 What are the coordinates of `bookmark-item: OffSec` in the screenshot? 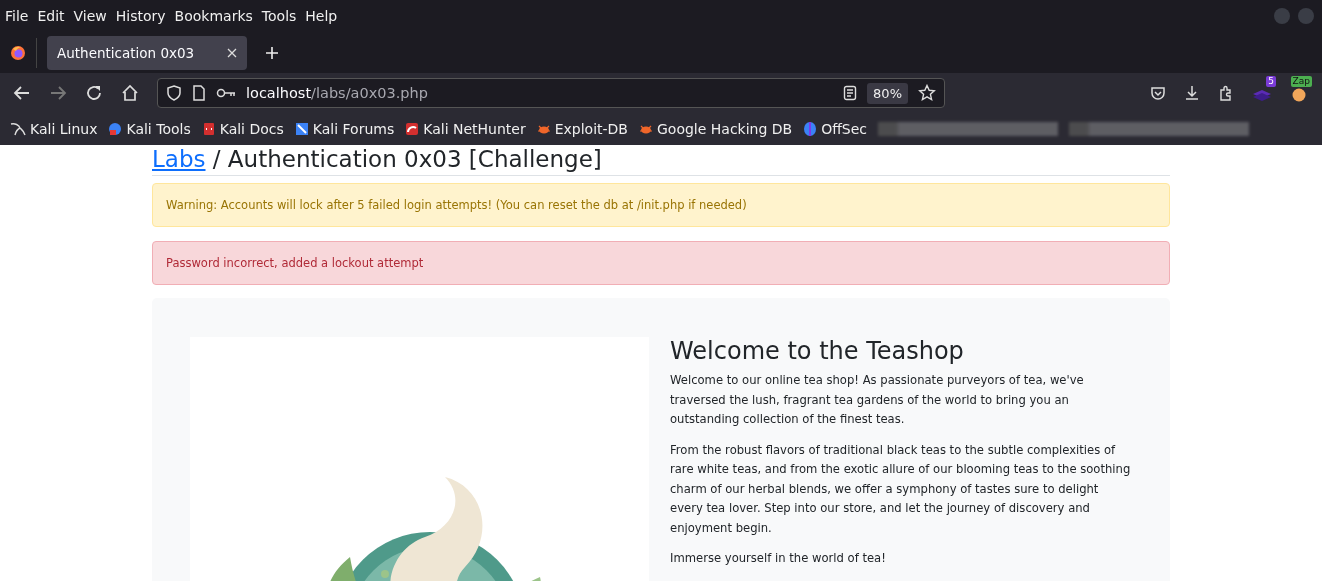 It's located at (835, 129).